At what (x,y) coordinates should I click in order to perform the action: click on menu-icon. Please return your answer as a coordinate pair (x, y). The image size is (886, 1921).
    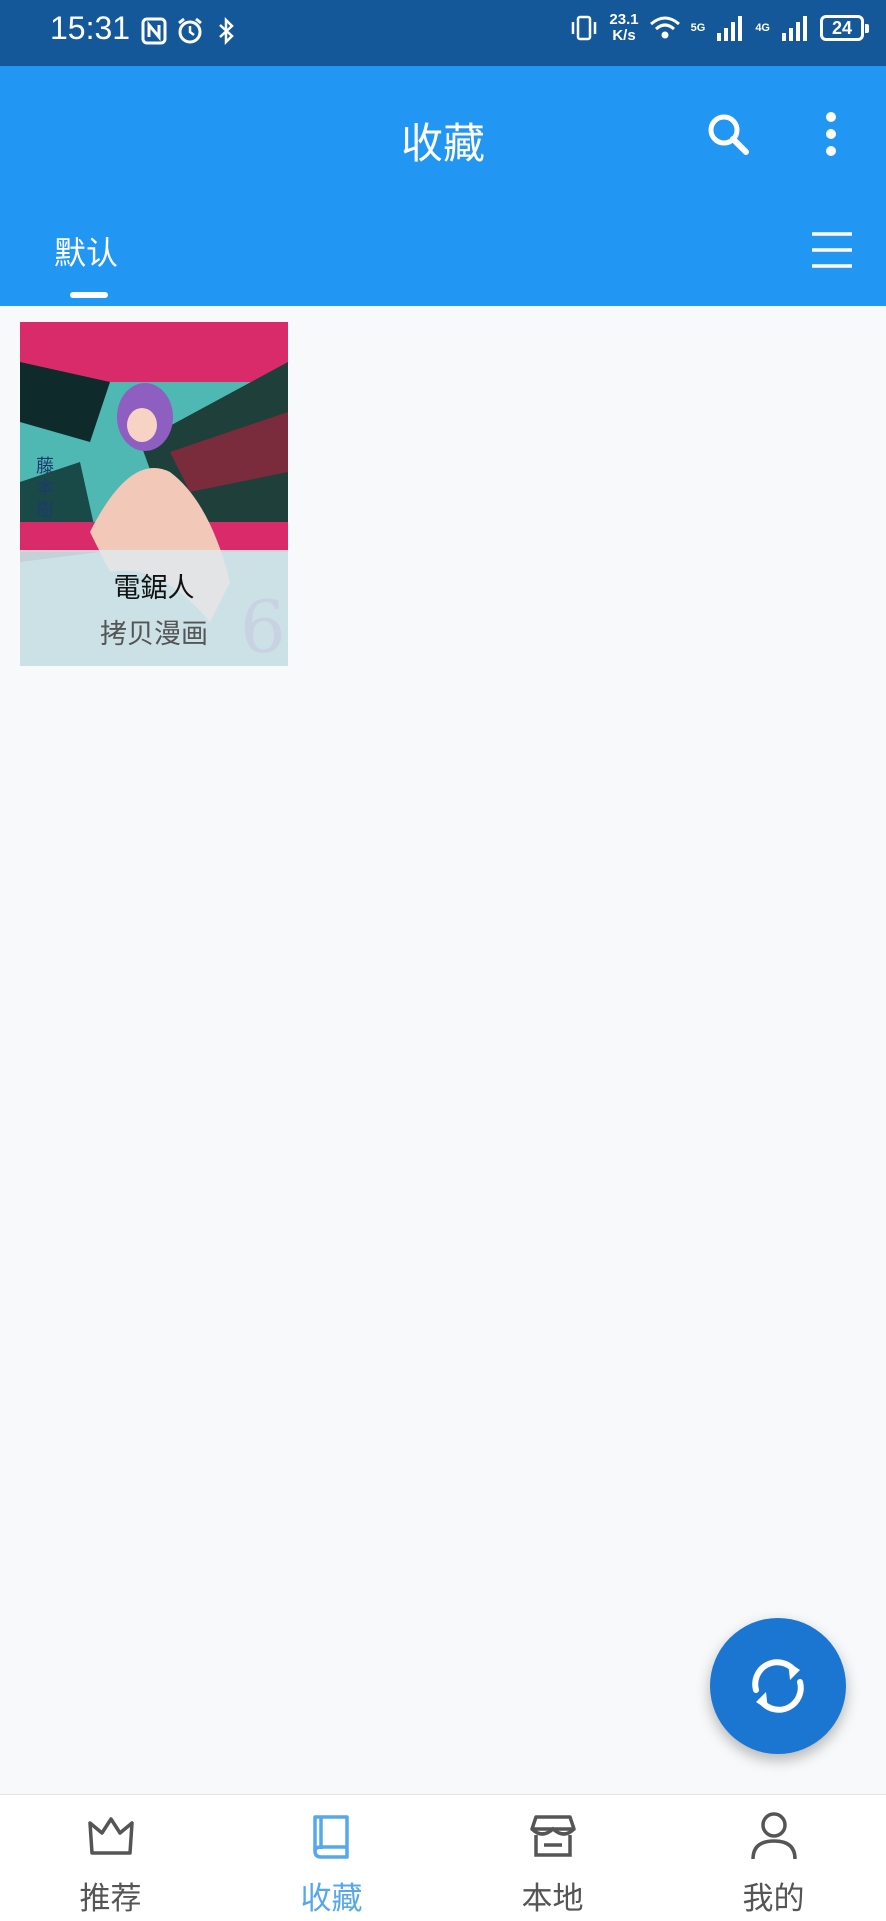
    Looking at the image, I should click on (832, 250).